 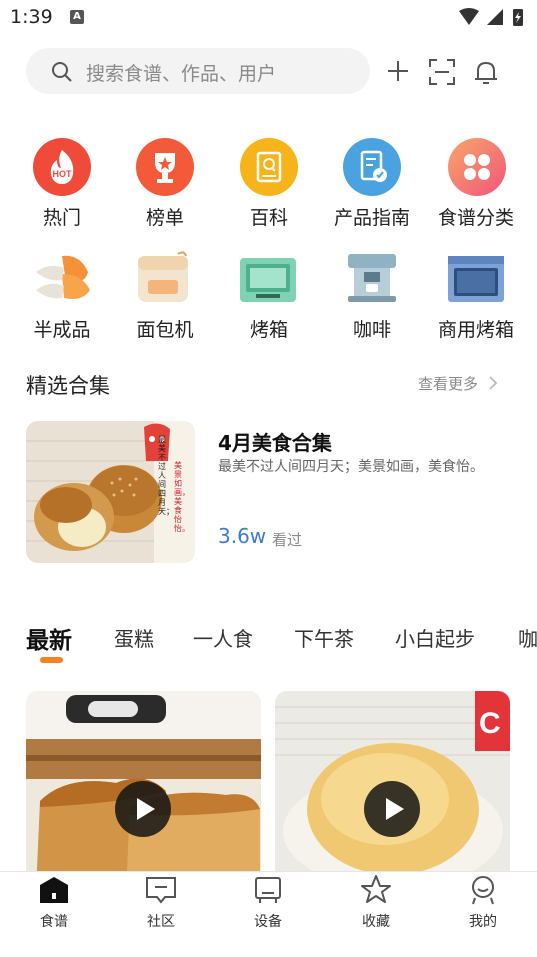 I want to click on collection-cover-image: 最美不过人间四月天； 美景如画，美食怡怡。, so click(x=110, y=492).